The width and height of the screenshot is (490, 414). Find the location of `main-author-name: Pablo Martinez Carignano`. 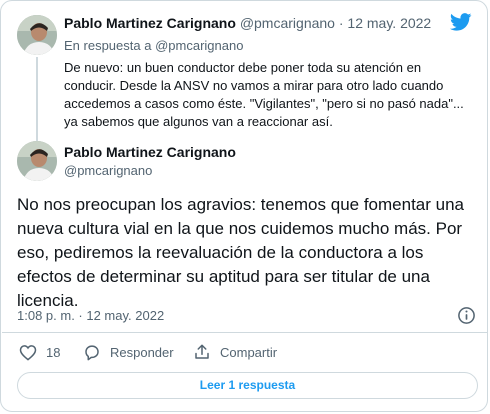

main-author-name: Pablo Martinez Carignano is located at coordinates (150, 152).